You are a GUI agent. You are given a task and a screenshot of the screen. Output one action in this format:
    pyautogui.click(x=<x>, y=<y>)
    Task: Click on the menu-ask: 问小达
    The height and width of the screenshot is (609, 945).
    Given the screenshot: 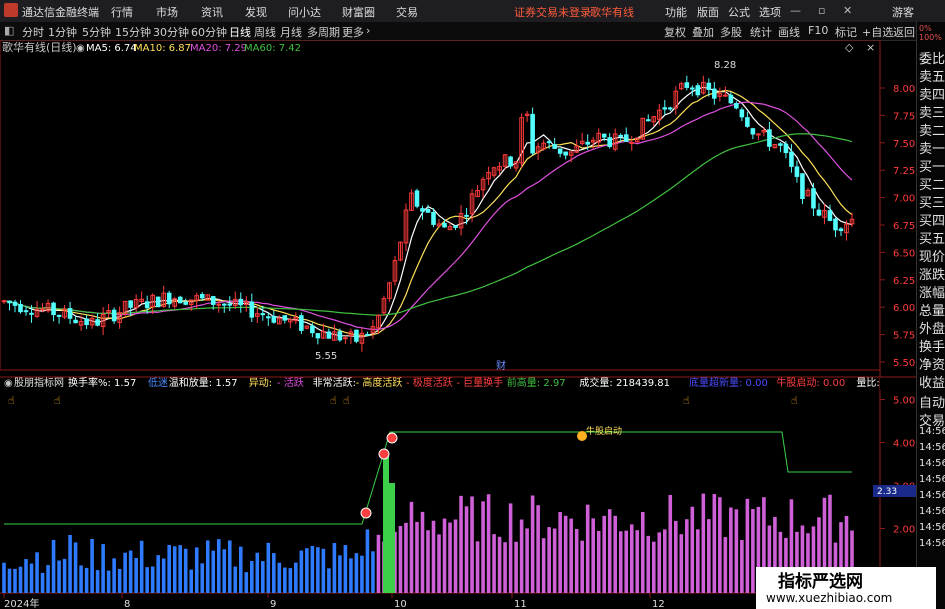 What is the action you would take?
    pyautogui.click(x=304, y=12)
    